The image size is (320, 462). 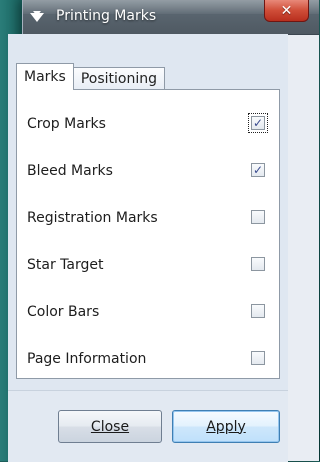 I want to click on close-button: Close, so click(x=110, y=426).